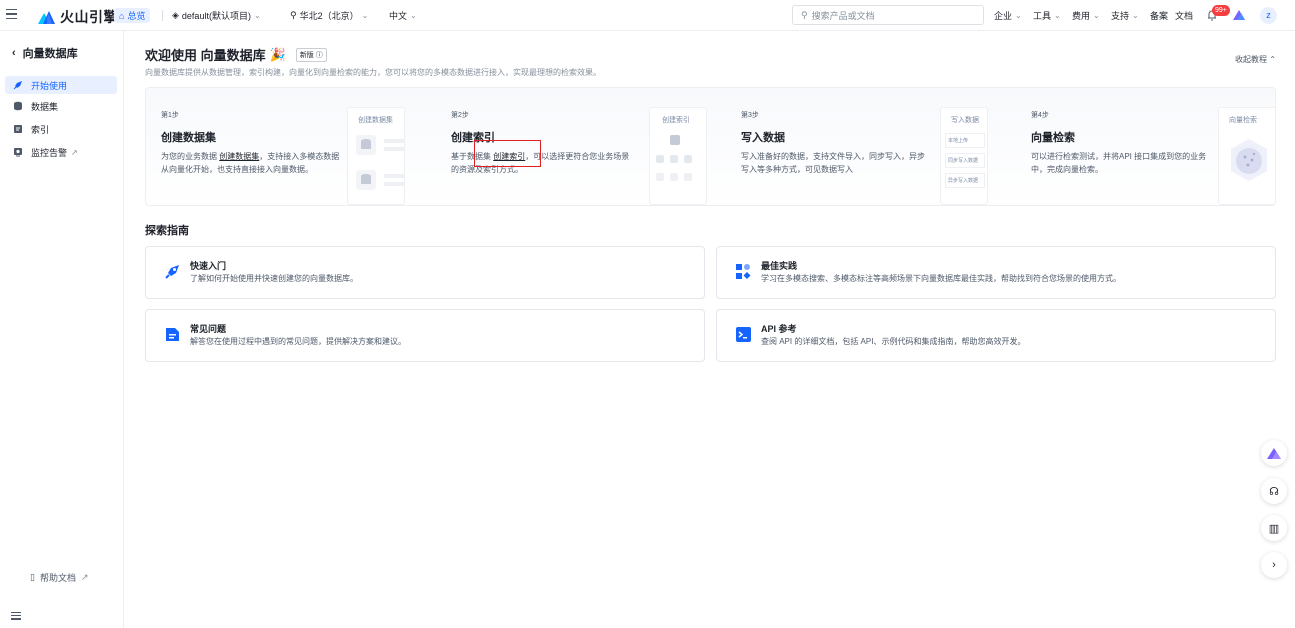 This screenshot has height=628, width=1295. Describe the element at coordinates (61, 129) in the screenshot. I see `sidebar-item-index: 索引` at that location.